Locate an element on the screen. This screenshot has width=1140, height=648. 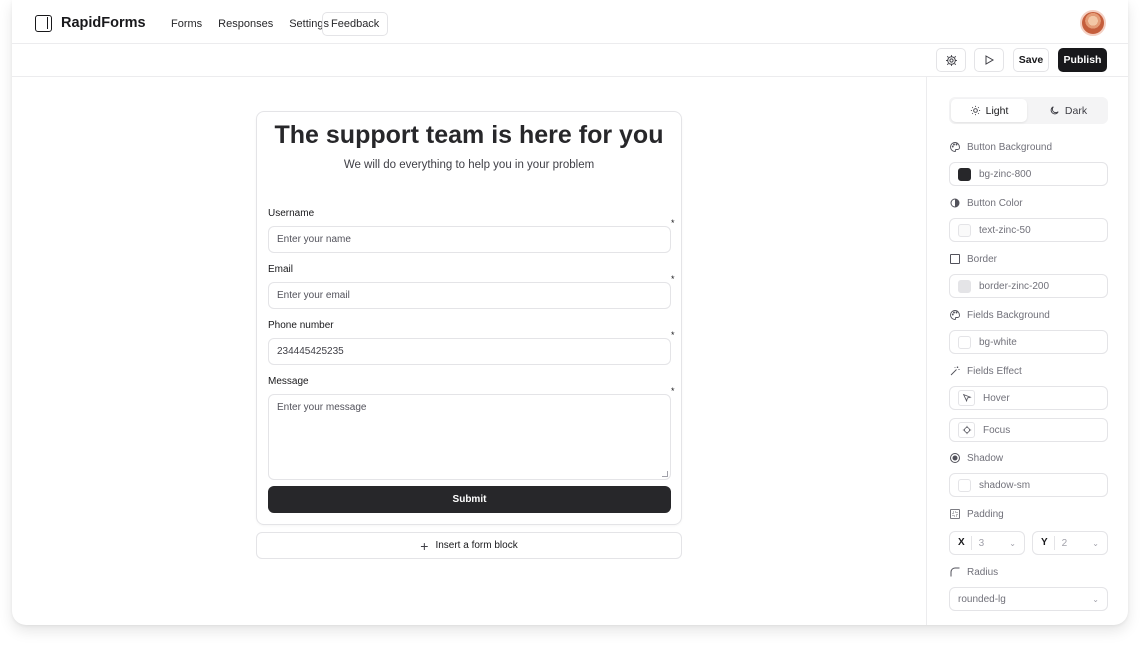
padding-y-value: 2 is located at coordinates (1064, 543).